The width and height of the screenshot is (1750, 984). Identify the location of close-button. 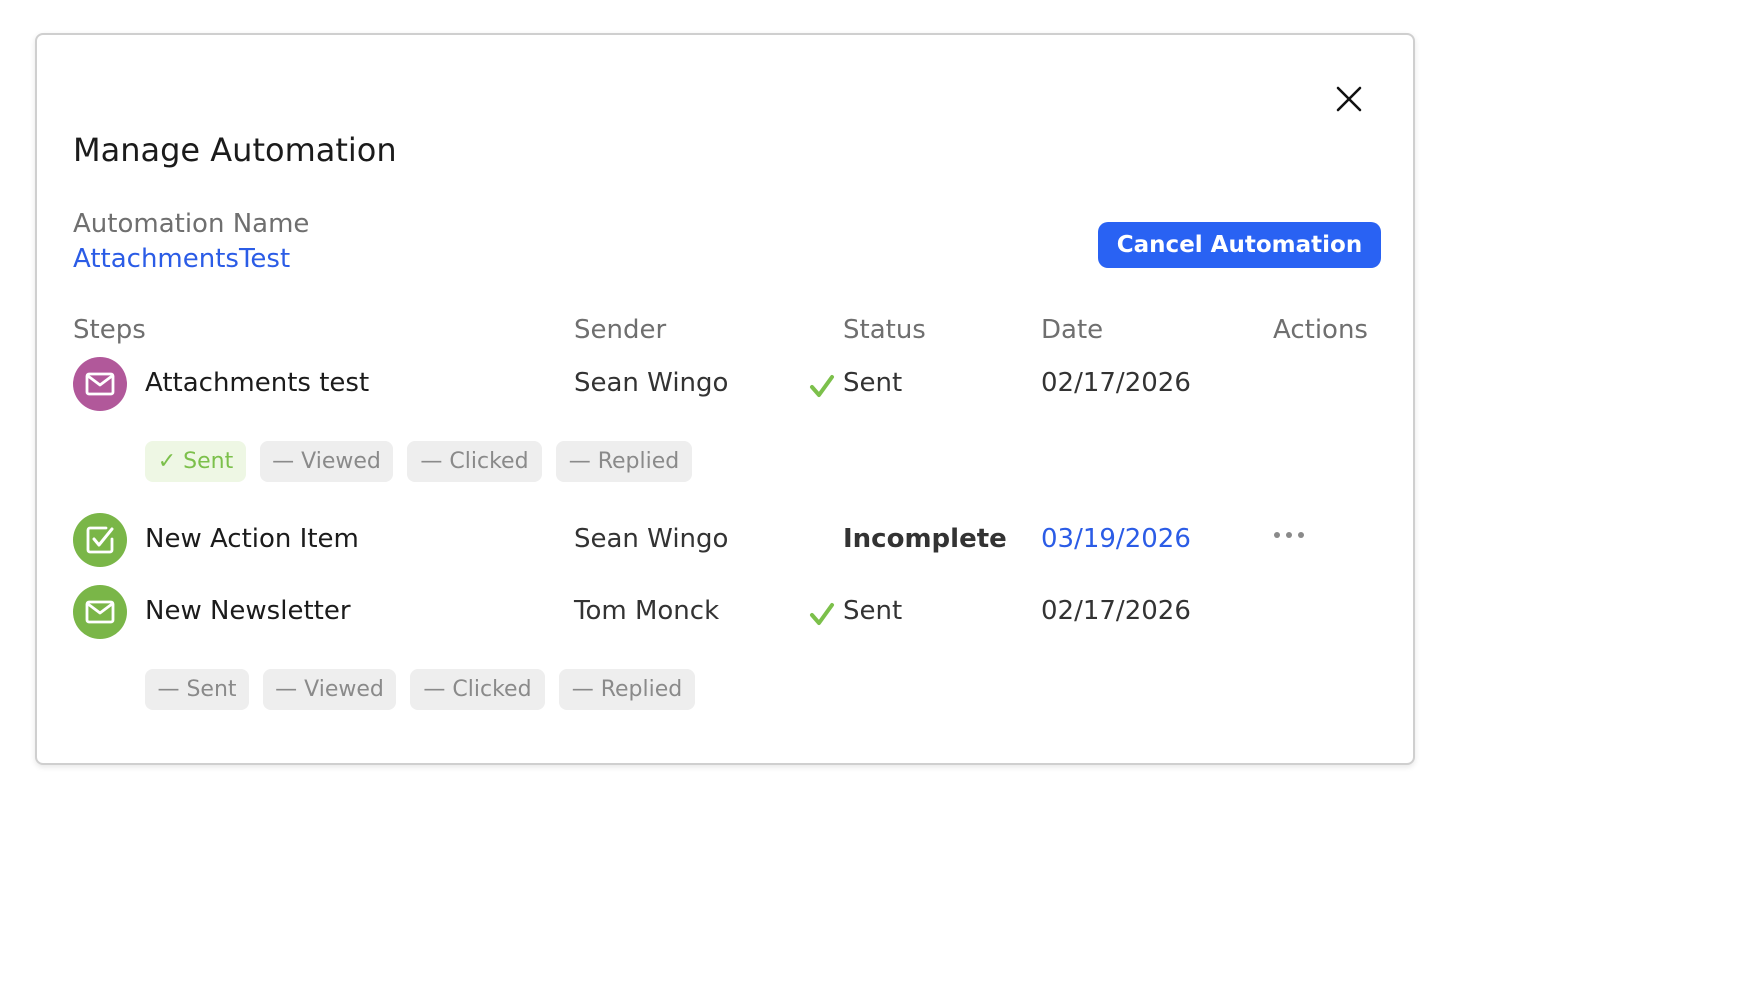
(1349, 99).